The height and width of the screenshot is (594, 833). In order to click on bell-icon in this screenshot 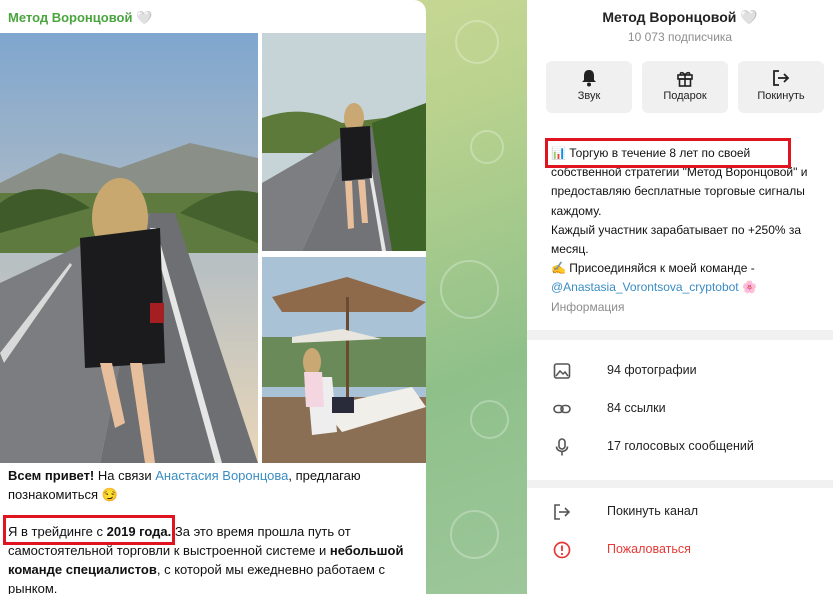, I will do `click(589, 78)`.